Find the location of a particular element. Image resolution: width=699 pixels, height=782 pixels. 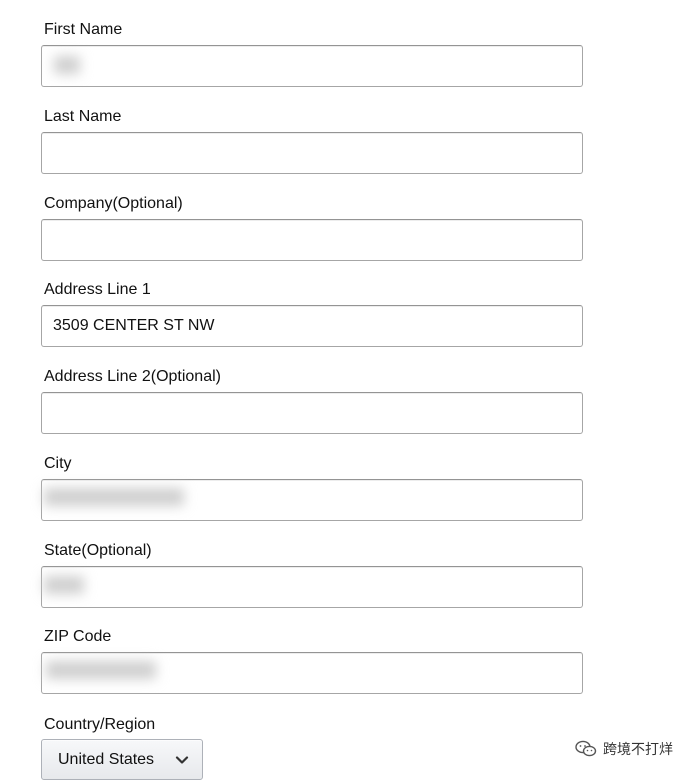

address-line-1-input is located at coordinates (312, 326).